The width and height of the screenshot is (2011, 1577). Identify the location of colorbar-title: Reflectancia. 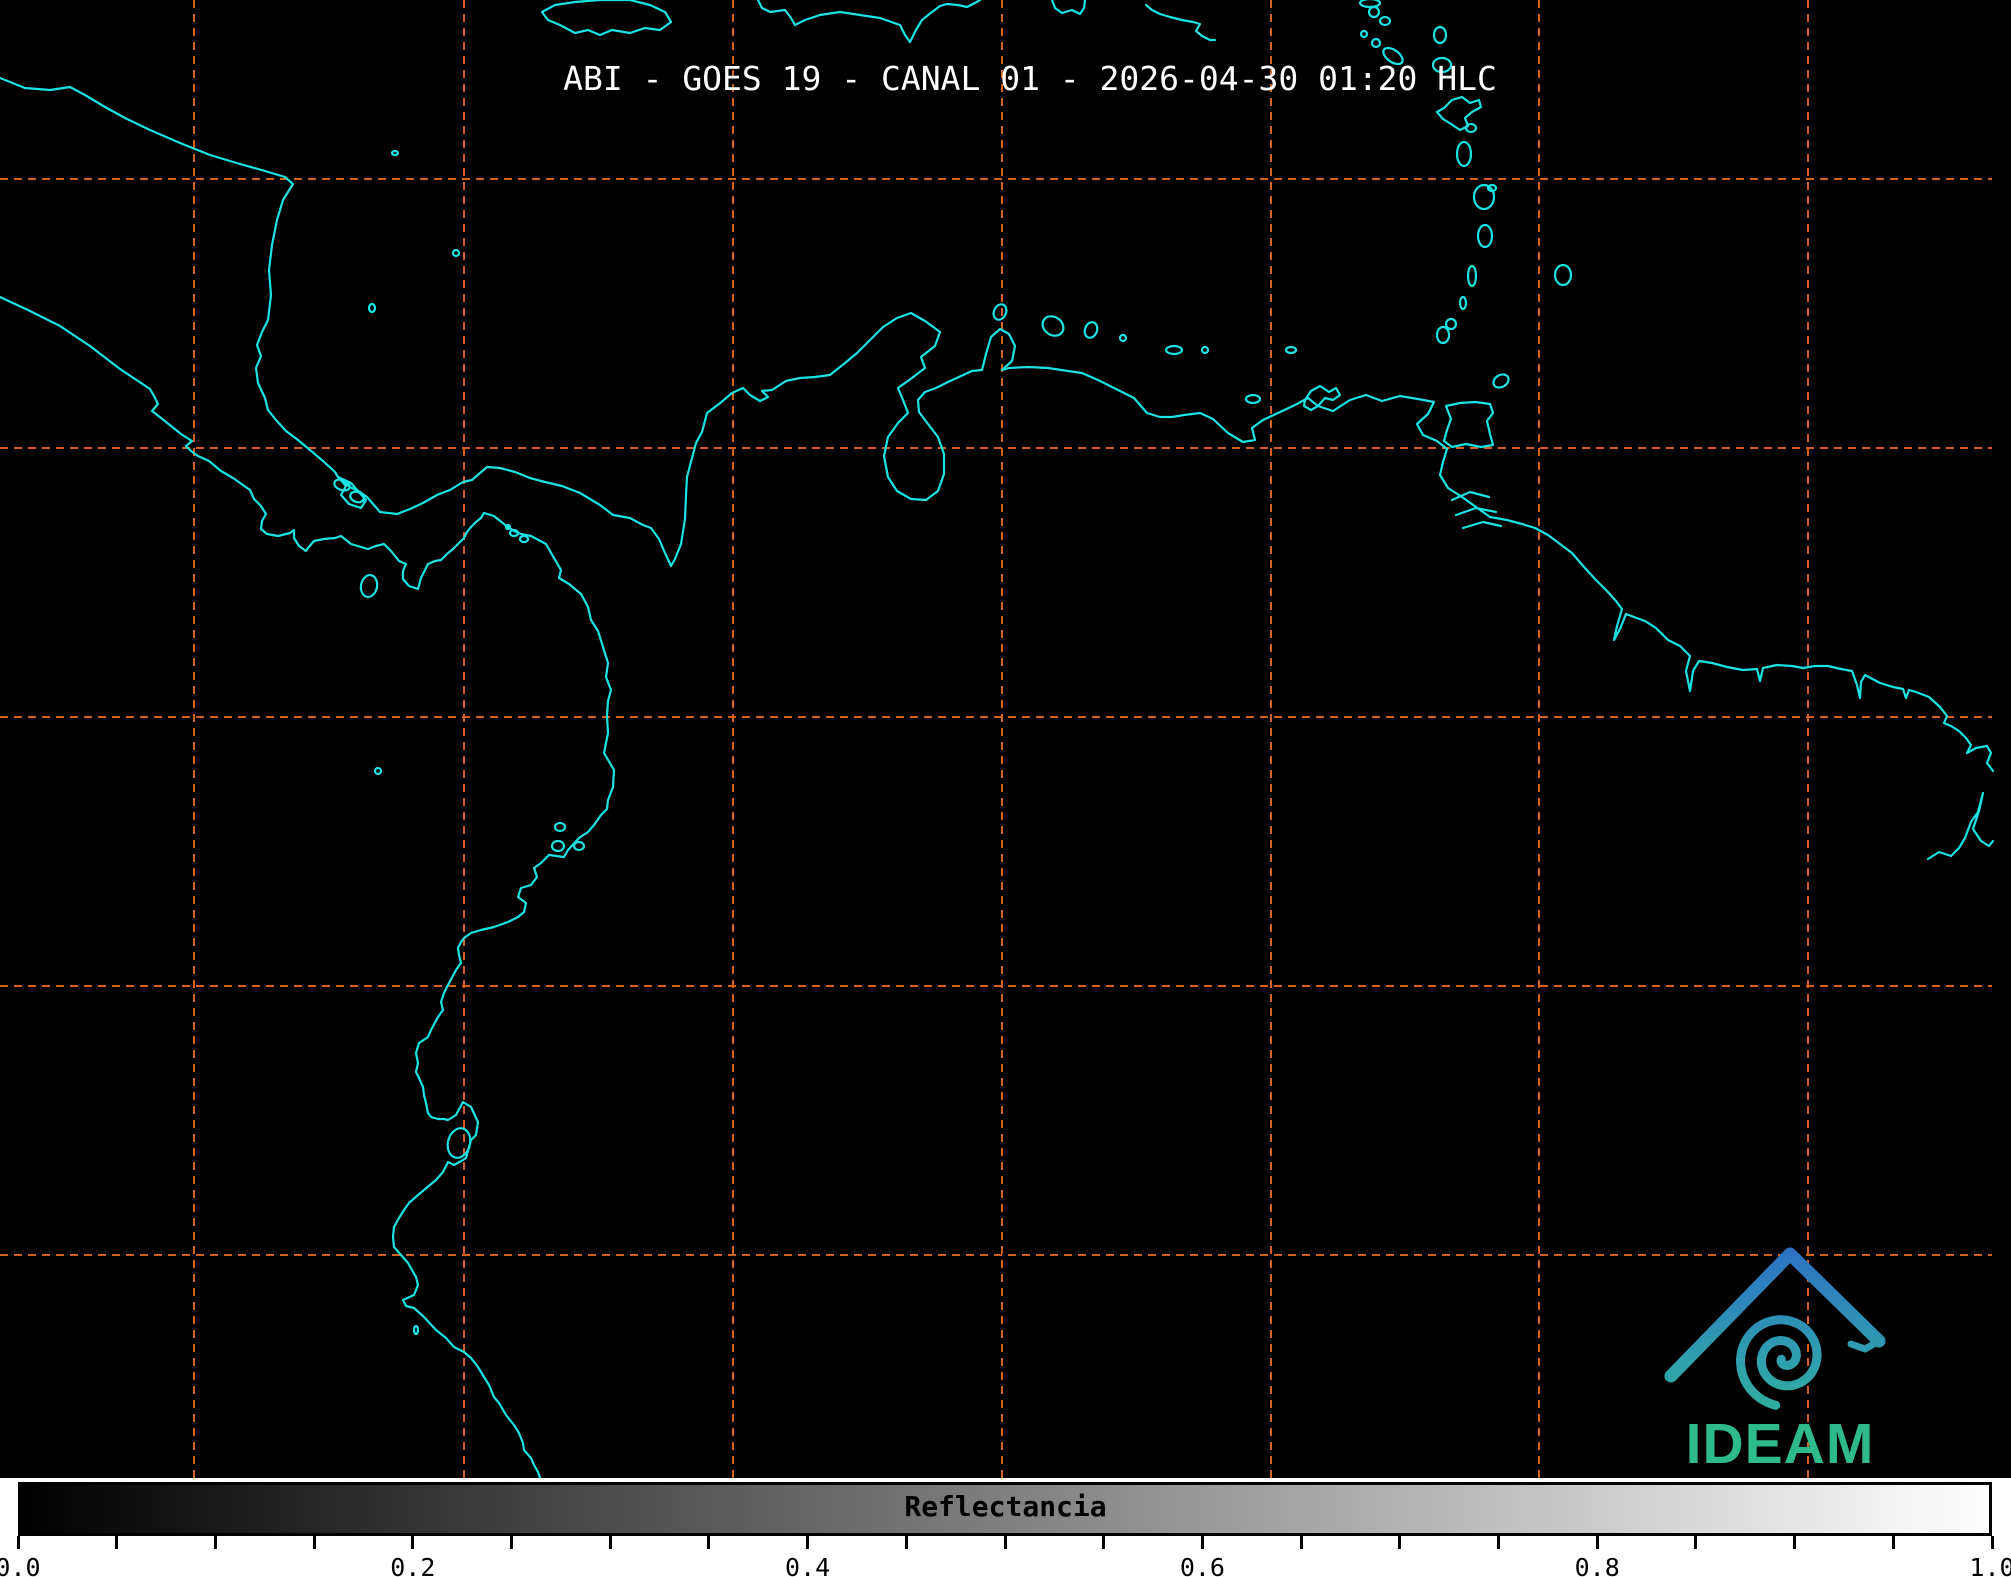
(1005, 1506).